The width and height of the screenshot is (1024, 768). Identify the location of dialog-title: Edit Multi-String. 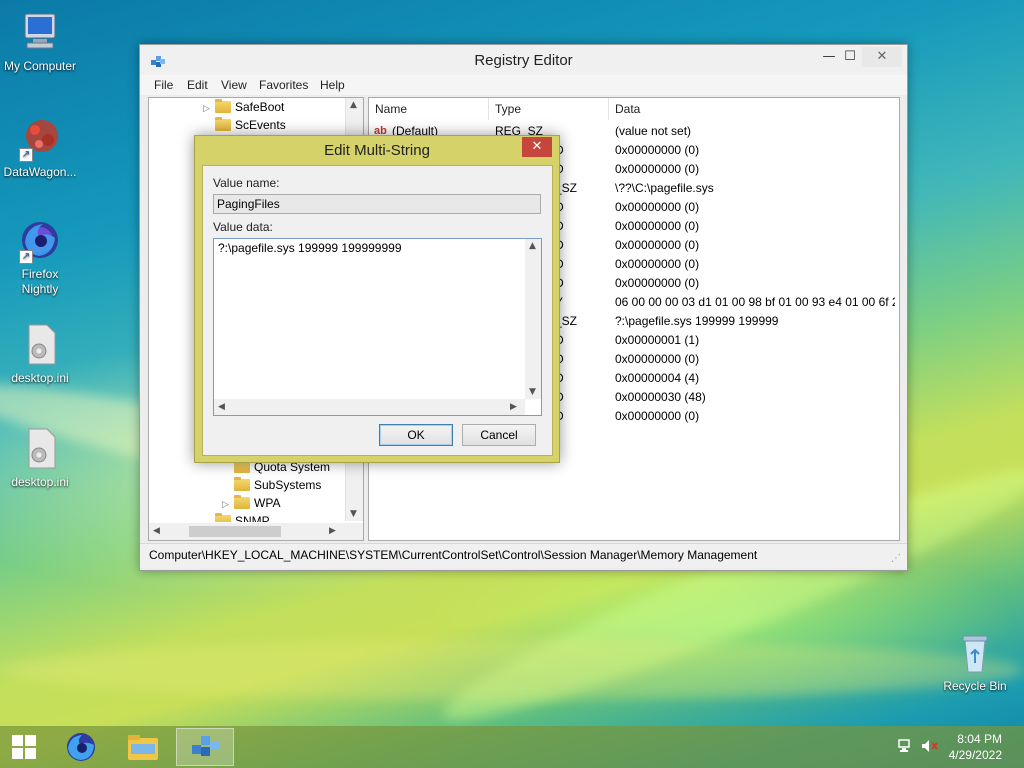
(377, 150).